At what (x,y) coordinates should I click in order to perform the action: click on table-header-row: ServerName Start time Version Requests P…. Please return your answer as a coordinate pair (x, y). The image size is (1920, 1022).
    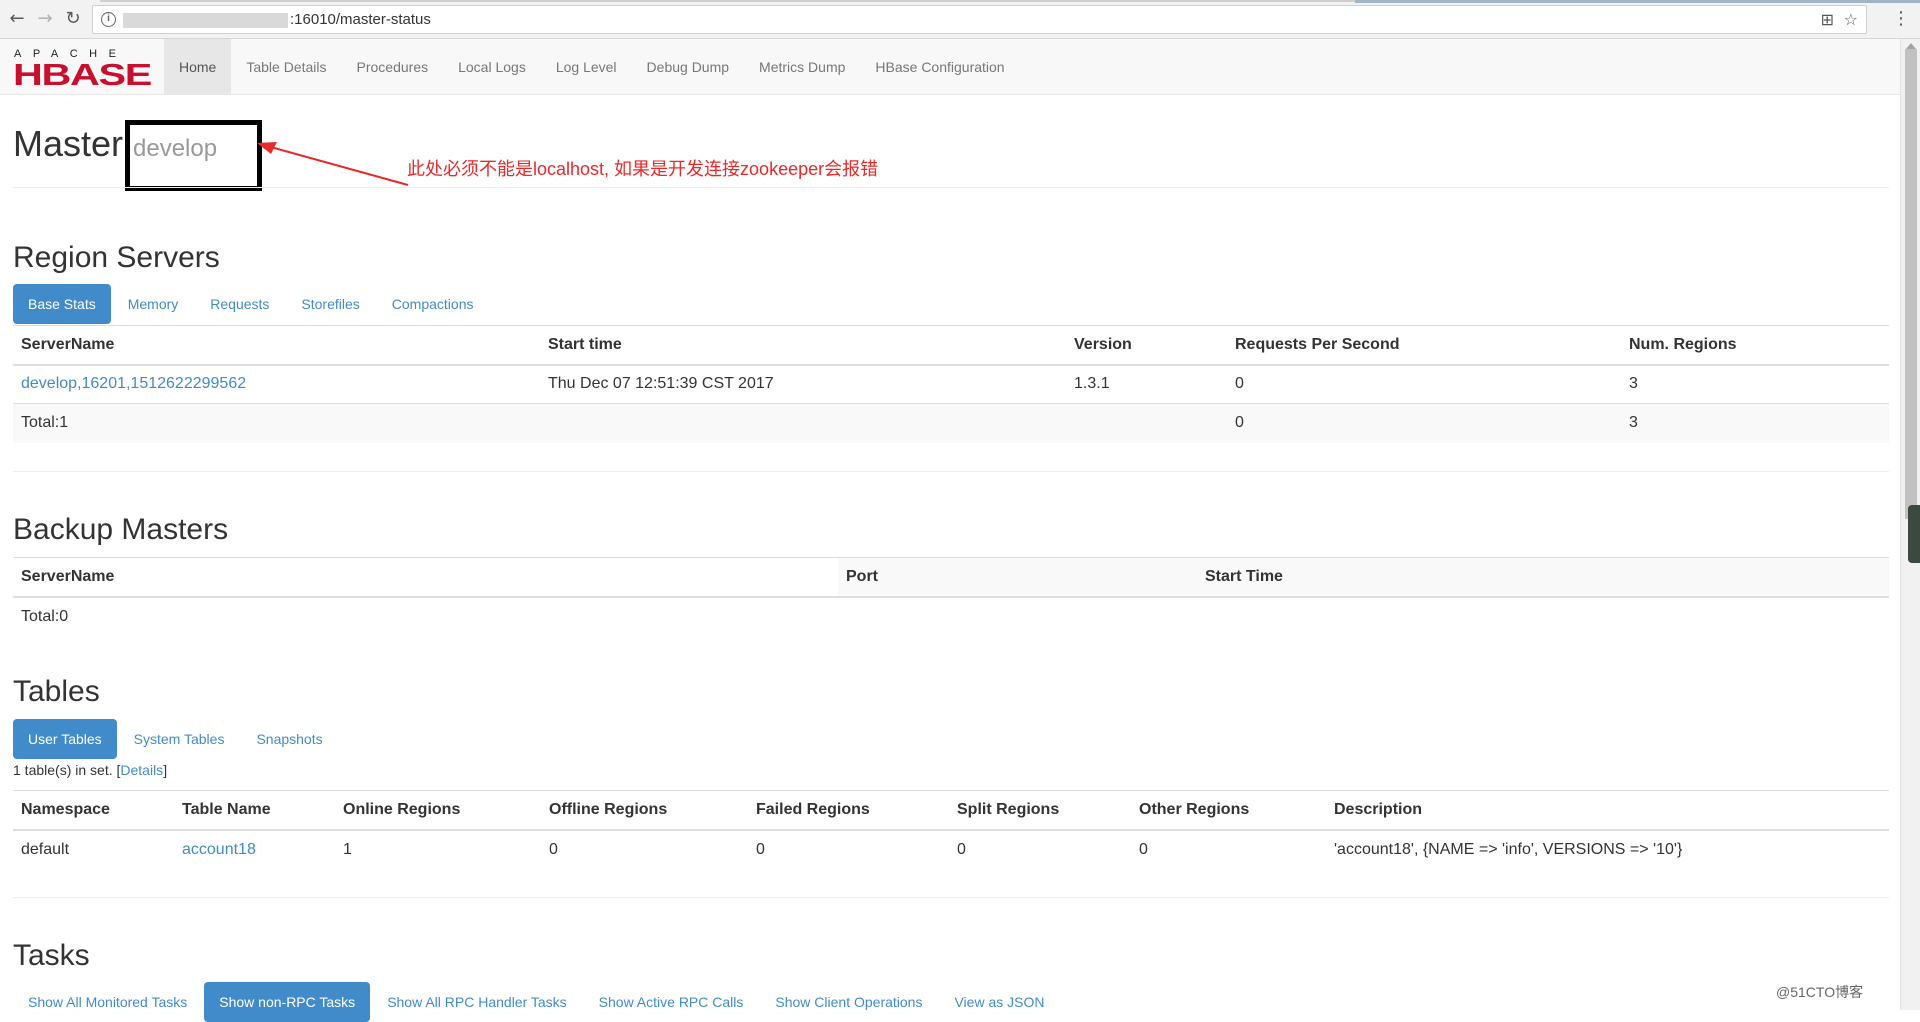
    Looking at the image, I should click on (951, 345).